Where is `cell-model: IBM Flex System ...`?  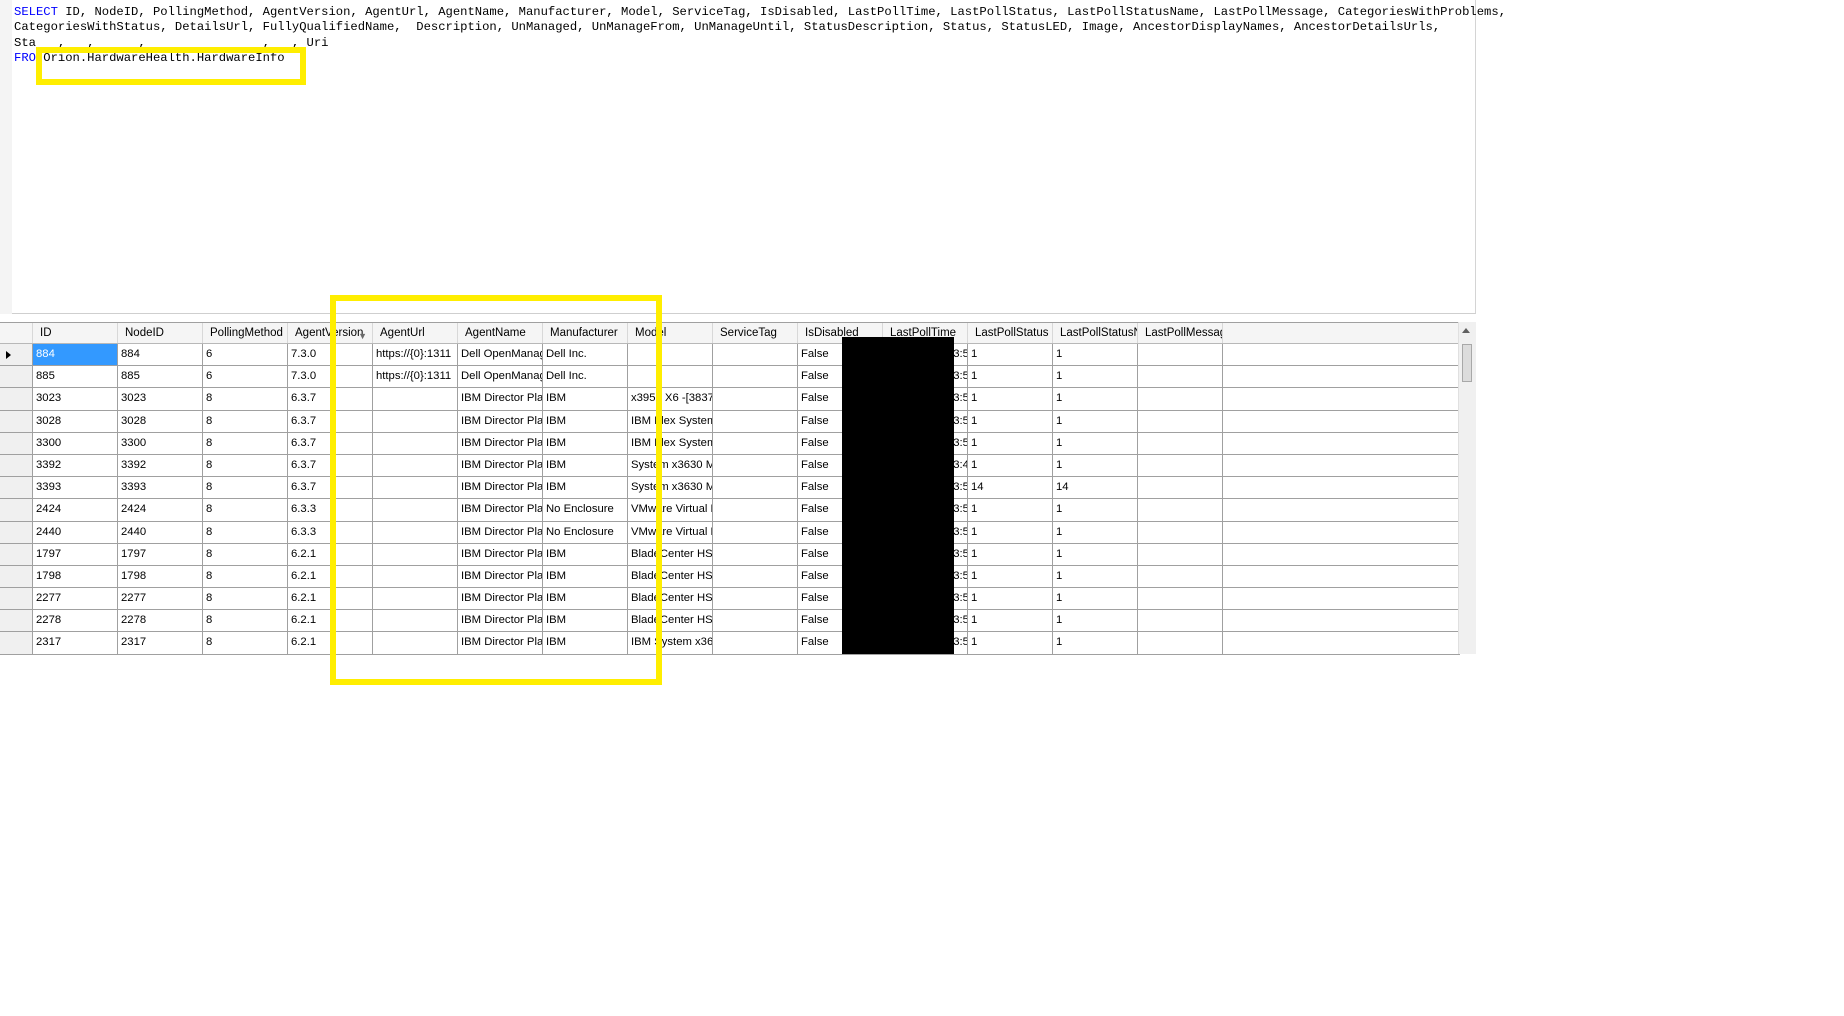
cell-model: IBM Flex System ... is located at coordinates (670, 443).